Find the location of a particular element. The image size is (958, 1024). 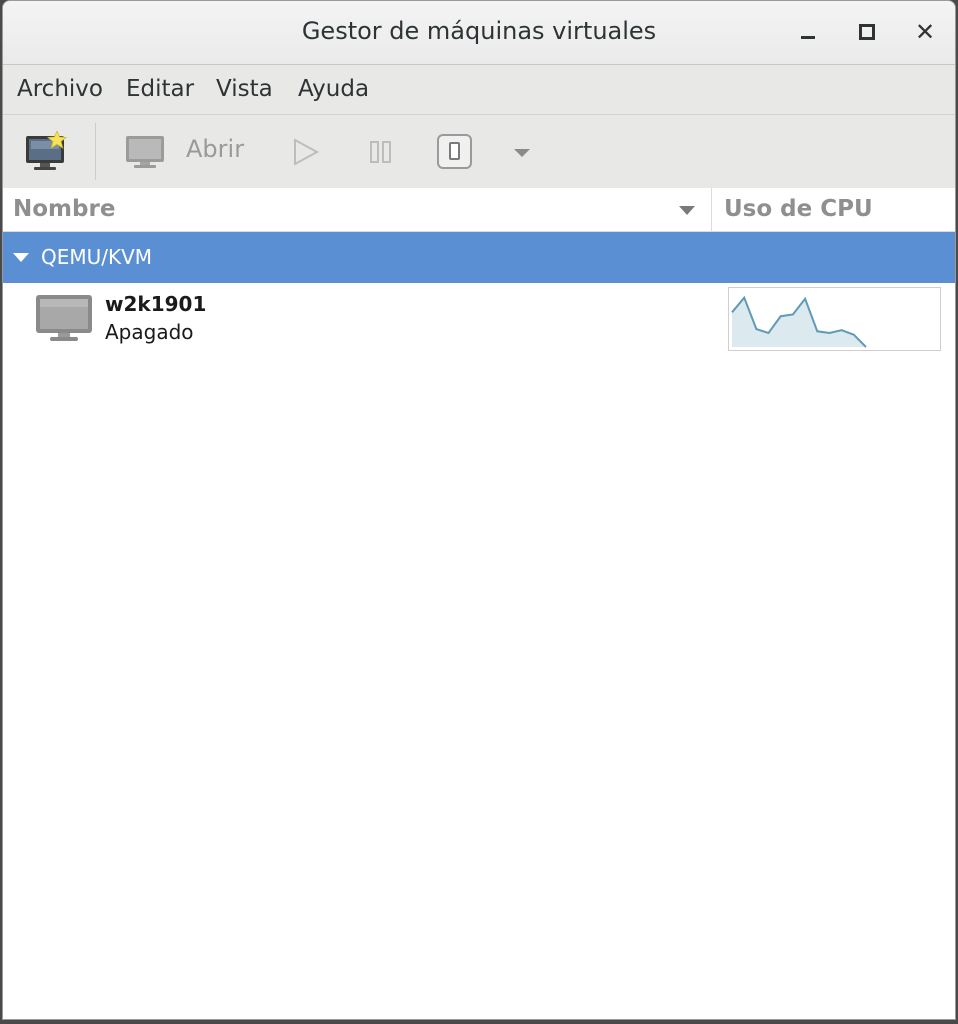

expander-arrow-icon is located at coordinates (21, 257).